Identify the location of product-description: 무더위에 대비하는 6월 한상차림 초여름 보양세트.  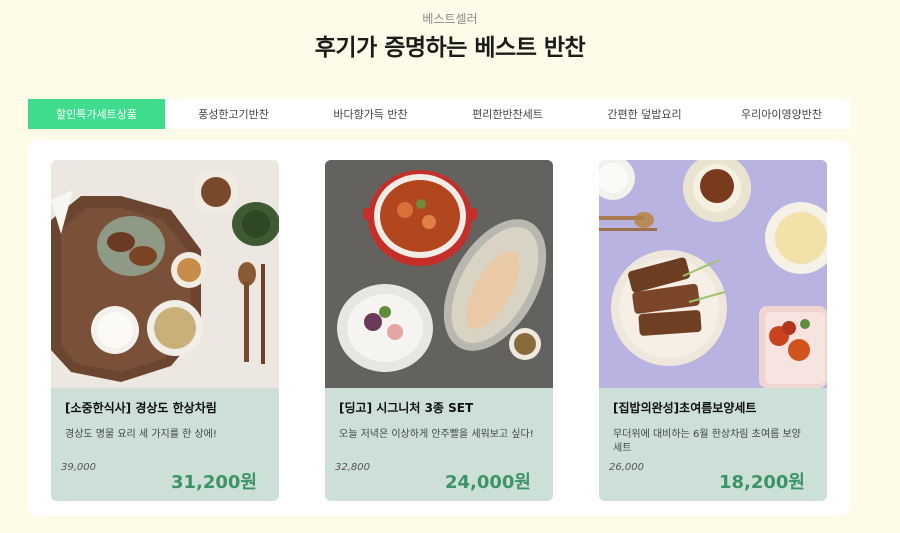
(707, 441).